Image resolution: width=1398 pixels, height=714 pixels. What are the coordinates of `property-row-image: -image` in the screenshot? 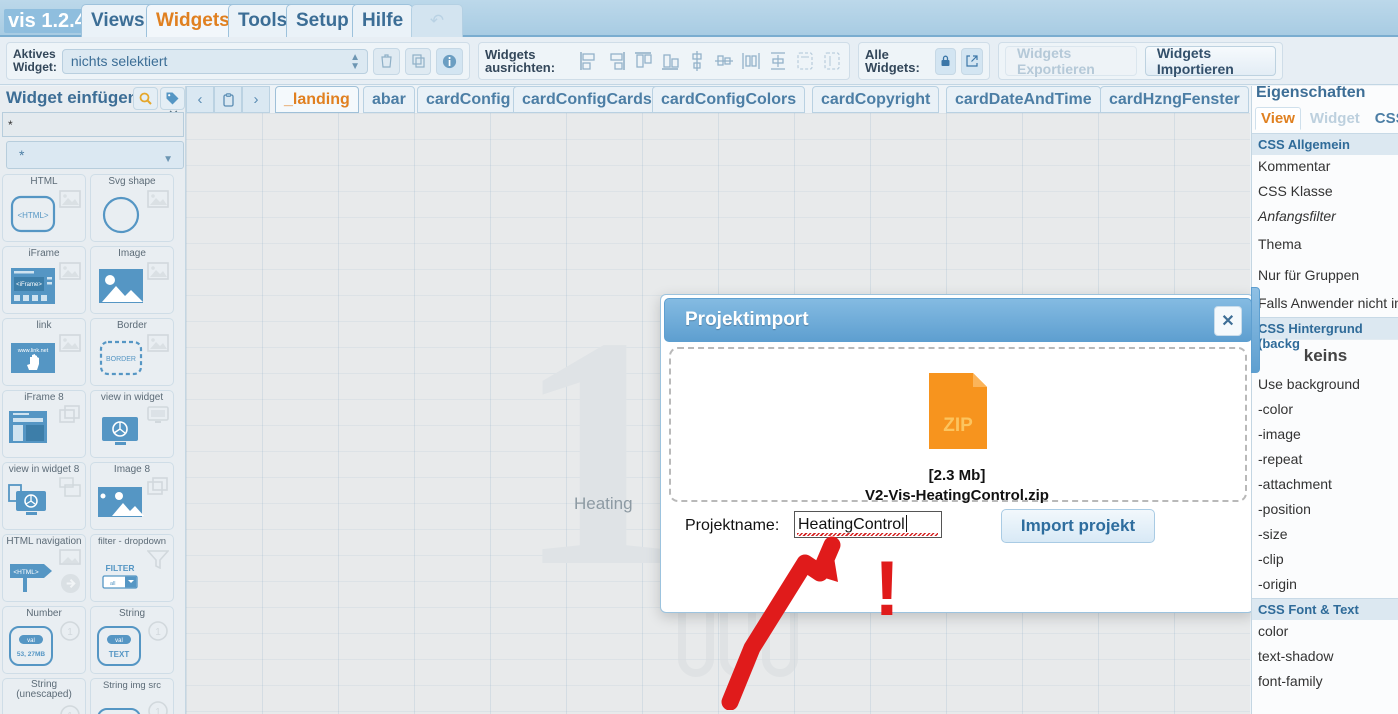 It's located at (1325, 435).